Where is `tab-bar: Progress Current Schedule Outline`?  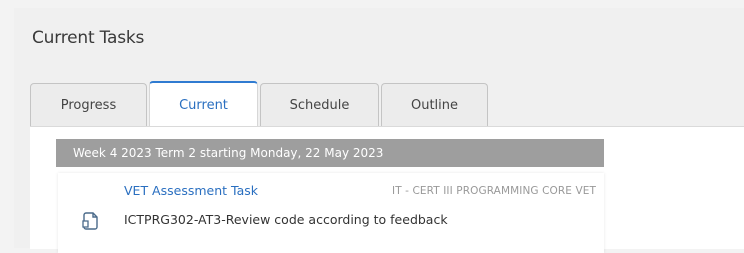 tab-bar: Progress Current Schedule Outline is located at coordinates (260, 101).